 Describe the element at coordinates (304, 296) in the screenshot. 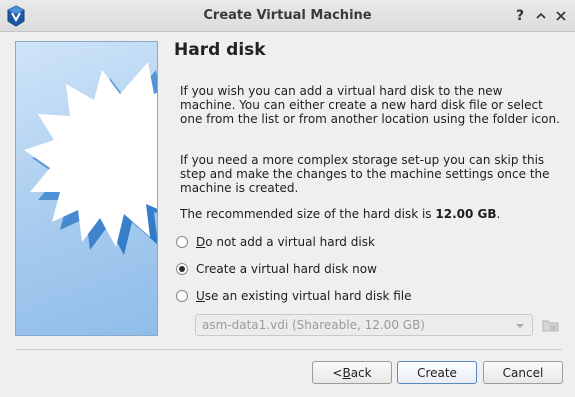

I see `radio-label: Use an existing virtual hard disk file` at that location.